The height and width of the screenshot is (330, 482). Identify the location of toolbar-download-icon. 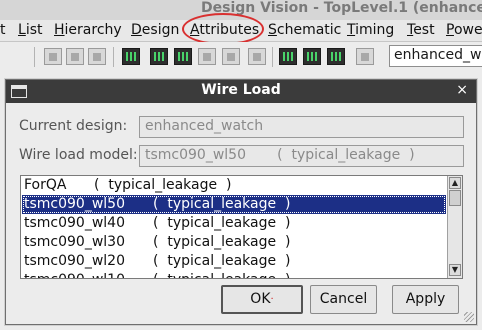
(53, 56).